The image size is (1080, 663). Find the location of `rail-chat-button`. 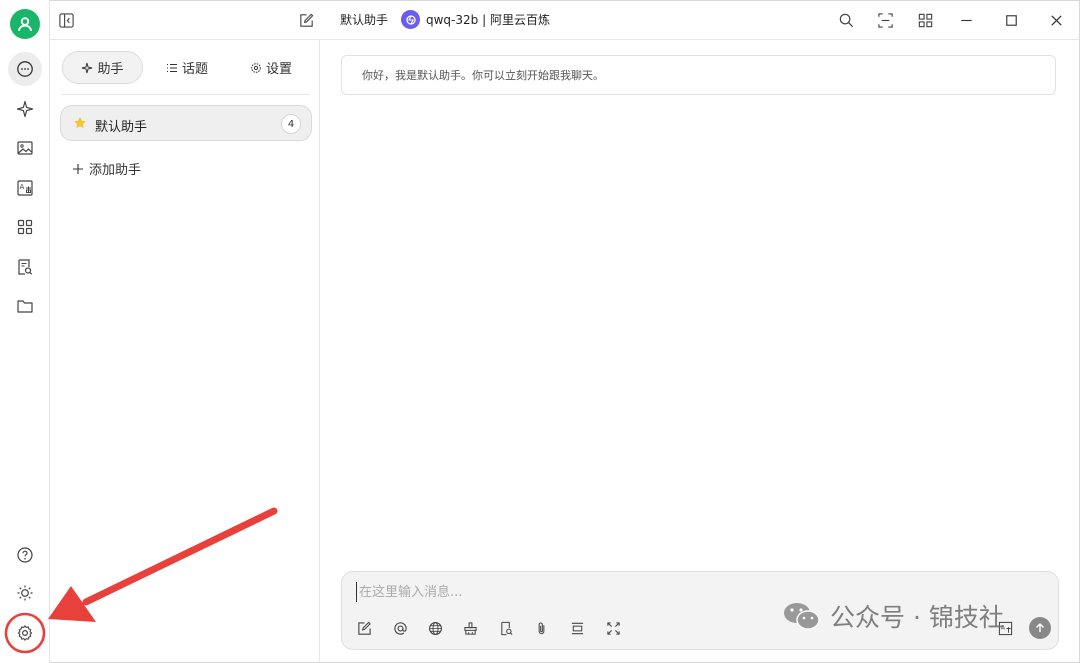

rail-chat-button is located at coordinates (25, 69).